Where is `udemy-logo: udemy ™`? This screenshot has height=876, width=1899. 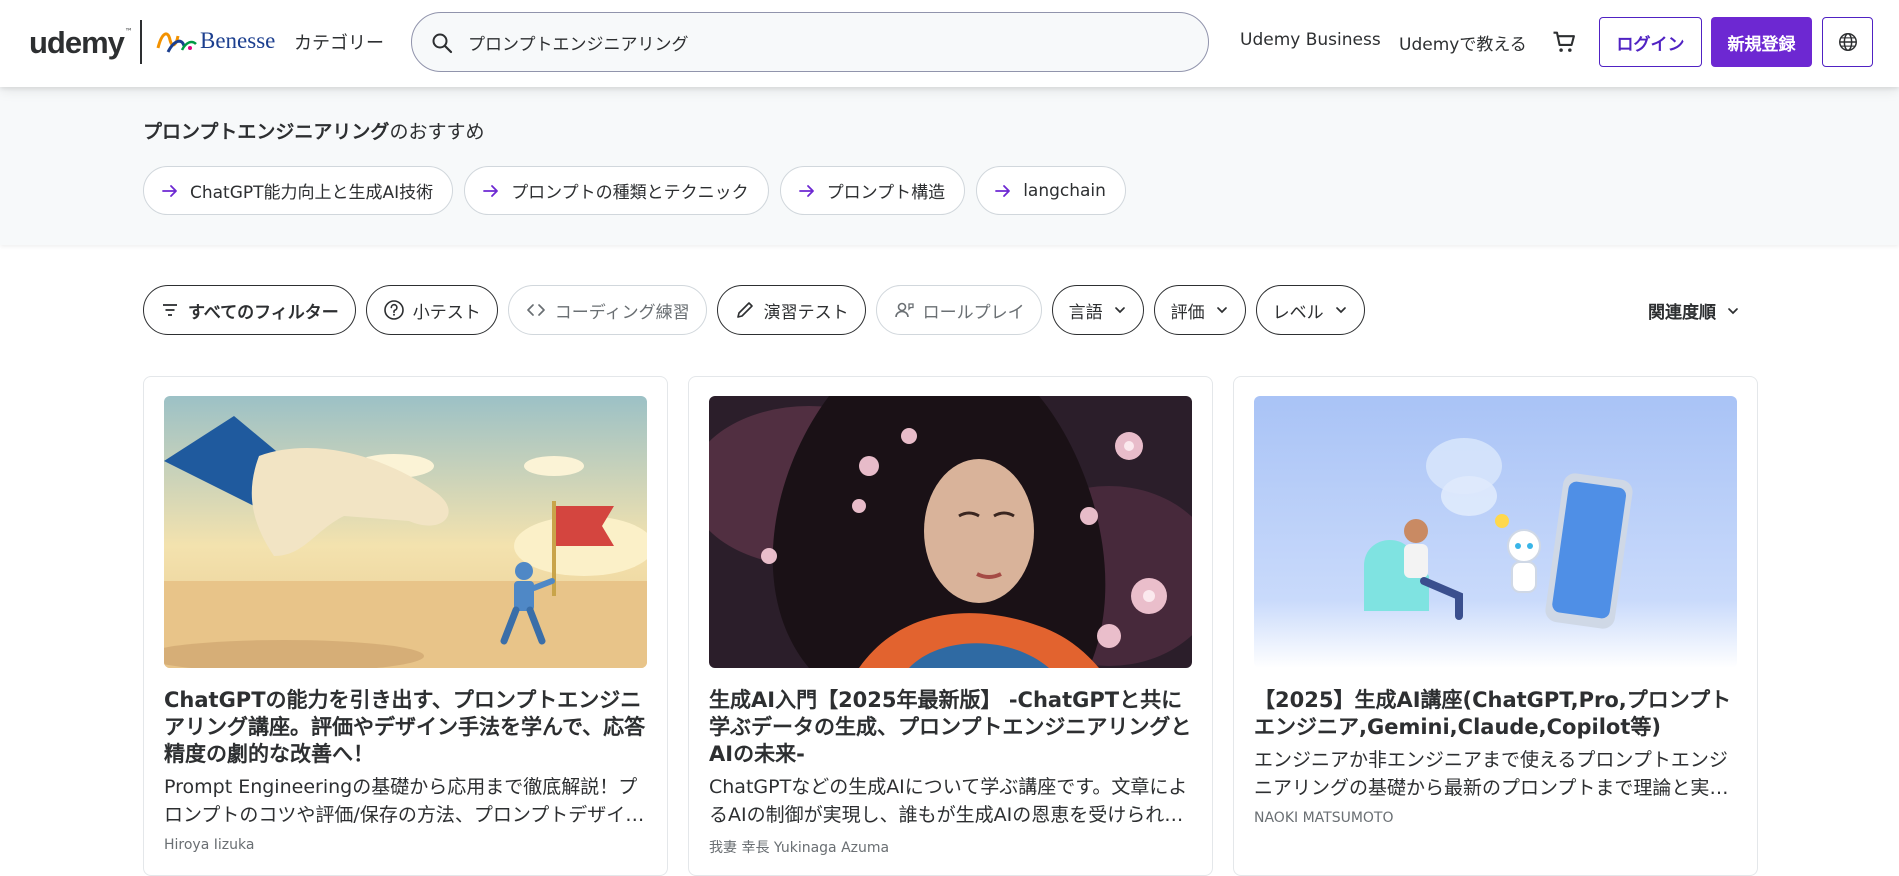
udemy-logo: udemy ™ is located at coordinates (81, 41).